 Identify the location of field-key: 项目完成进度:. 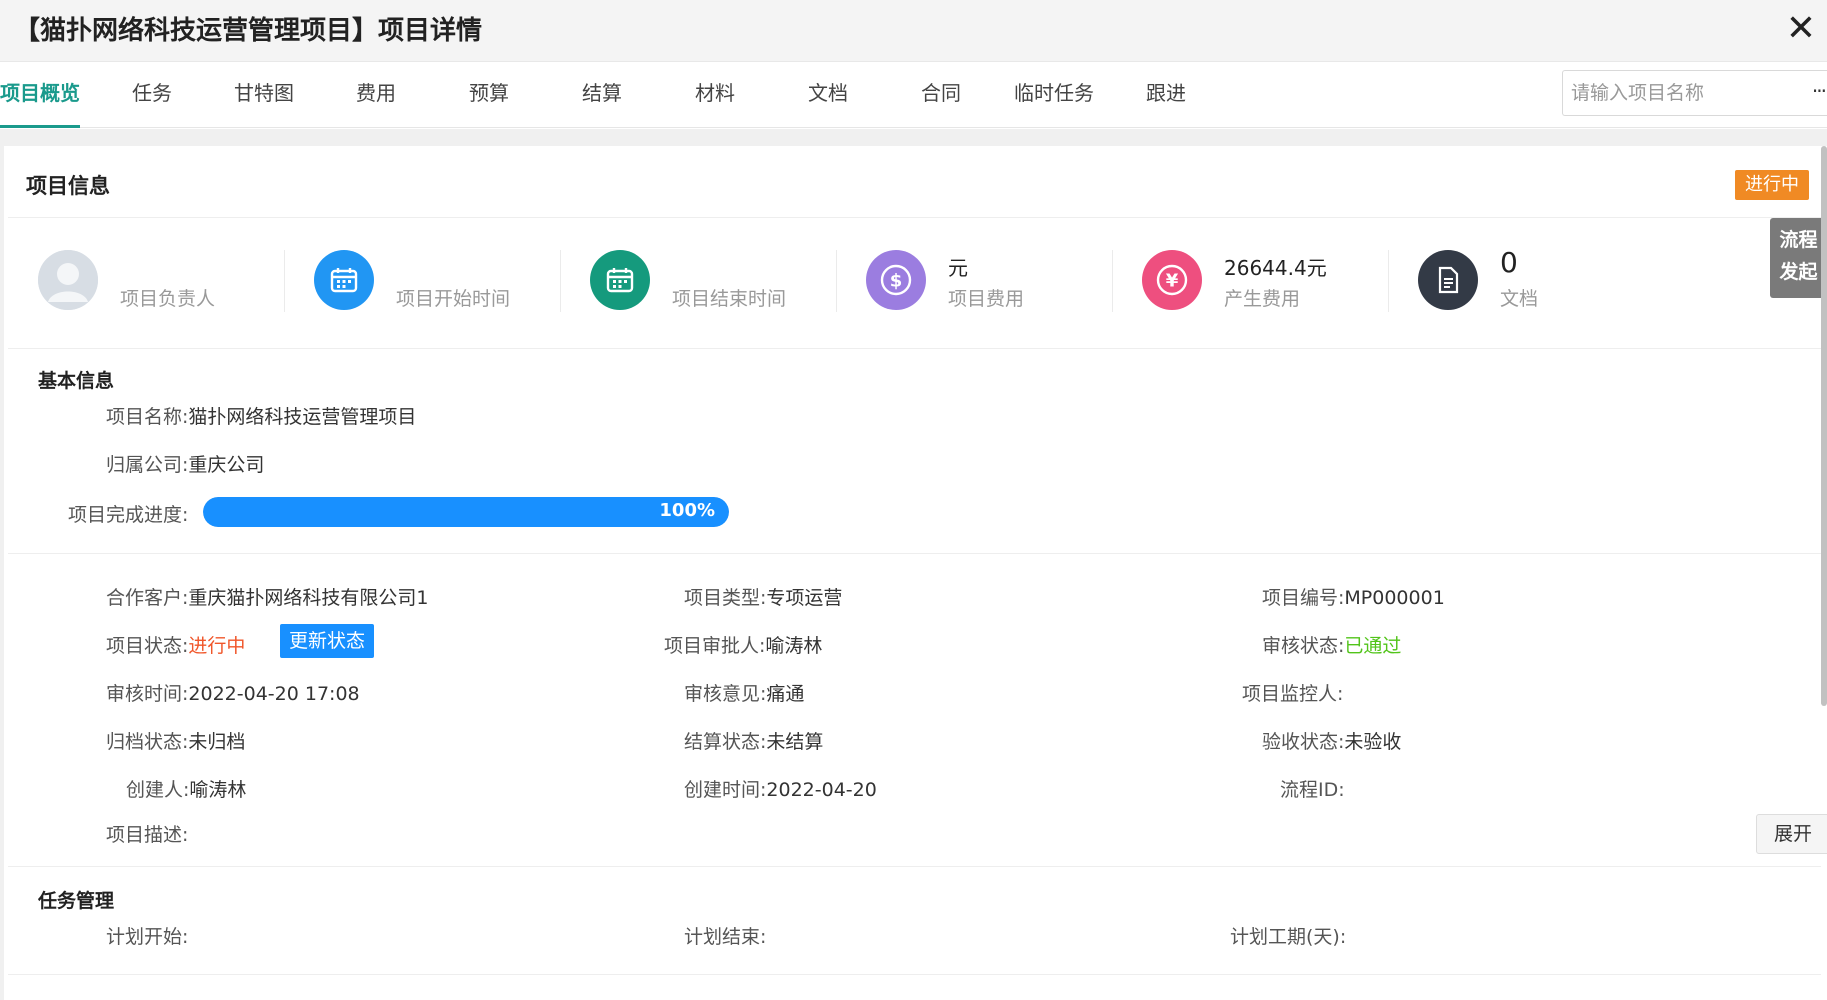
(128, 515).